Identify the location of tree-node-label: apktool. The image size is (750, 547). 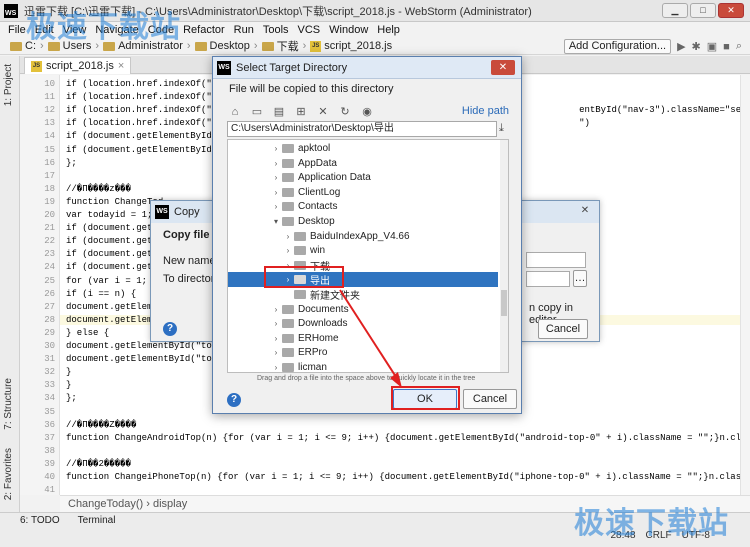
(314, 148).